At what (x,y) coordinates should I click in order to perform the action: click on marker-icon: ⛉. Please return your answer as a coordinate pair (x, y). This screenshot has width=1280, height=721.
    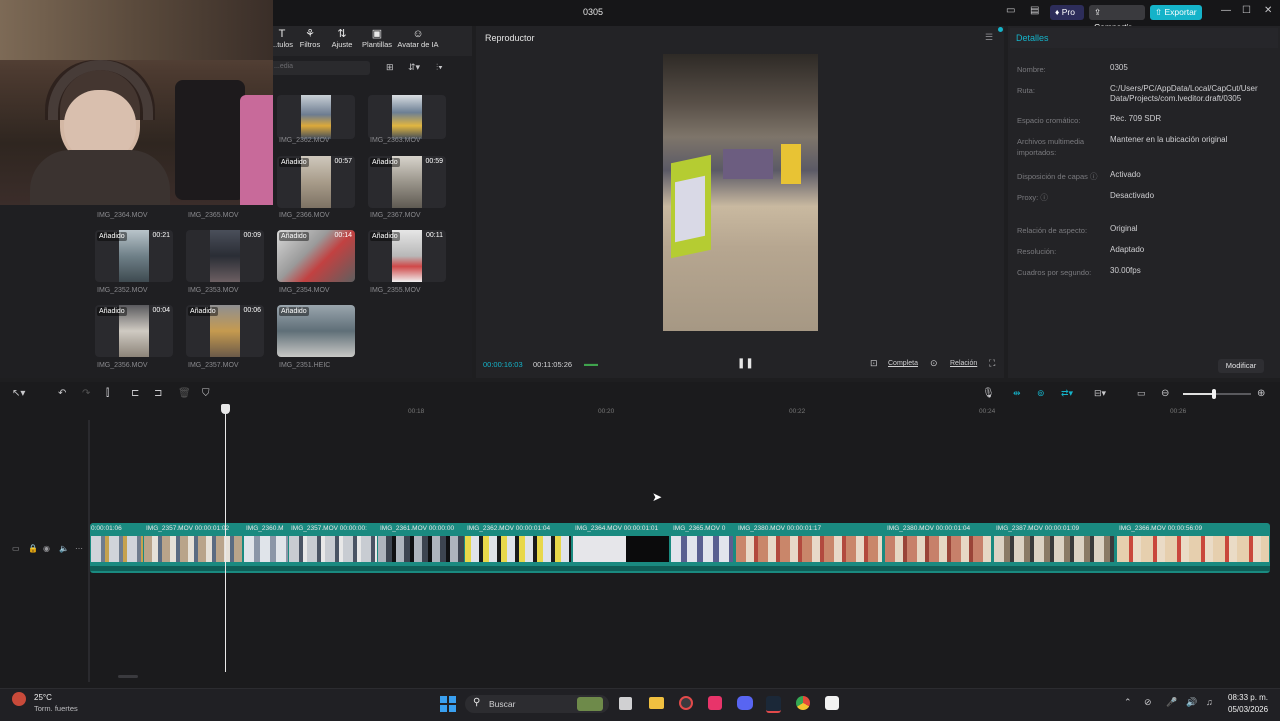
    Looking at the image, I should click on (206, 393).